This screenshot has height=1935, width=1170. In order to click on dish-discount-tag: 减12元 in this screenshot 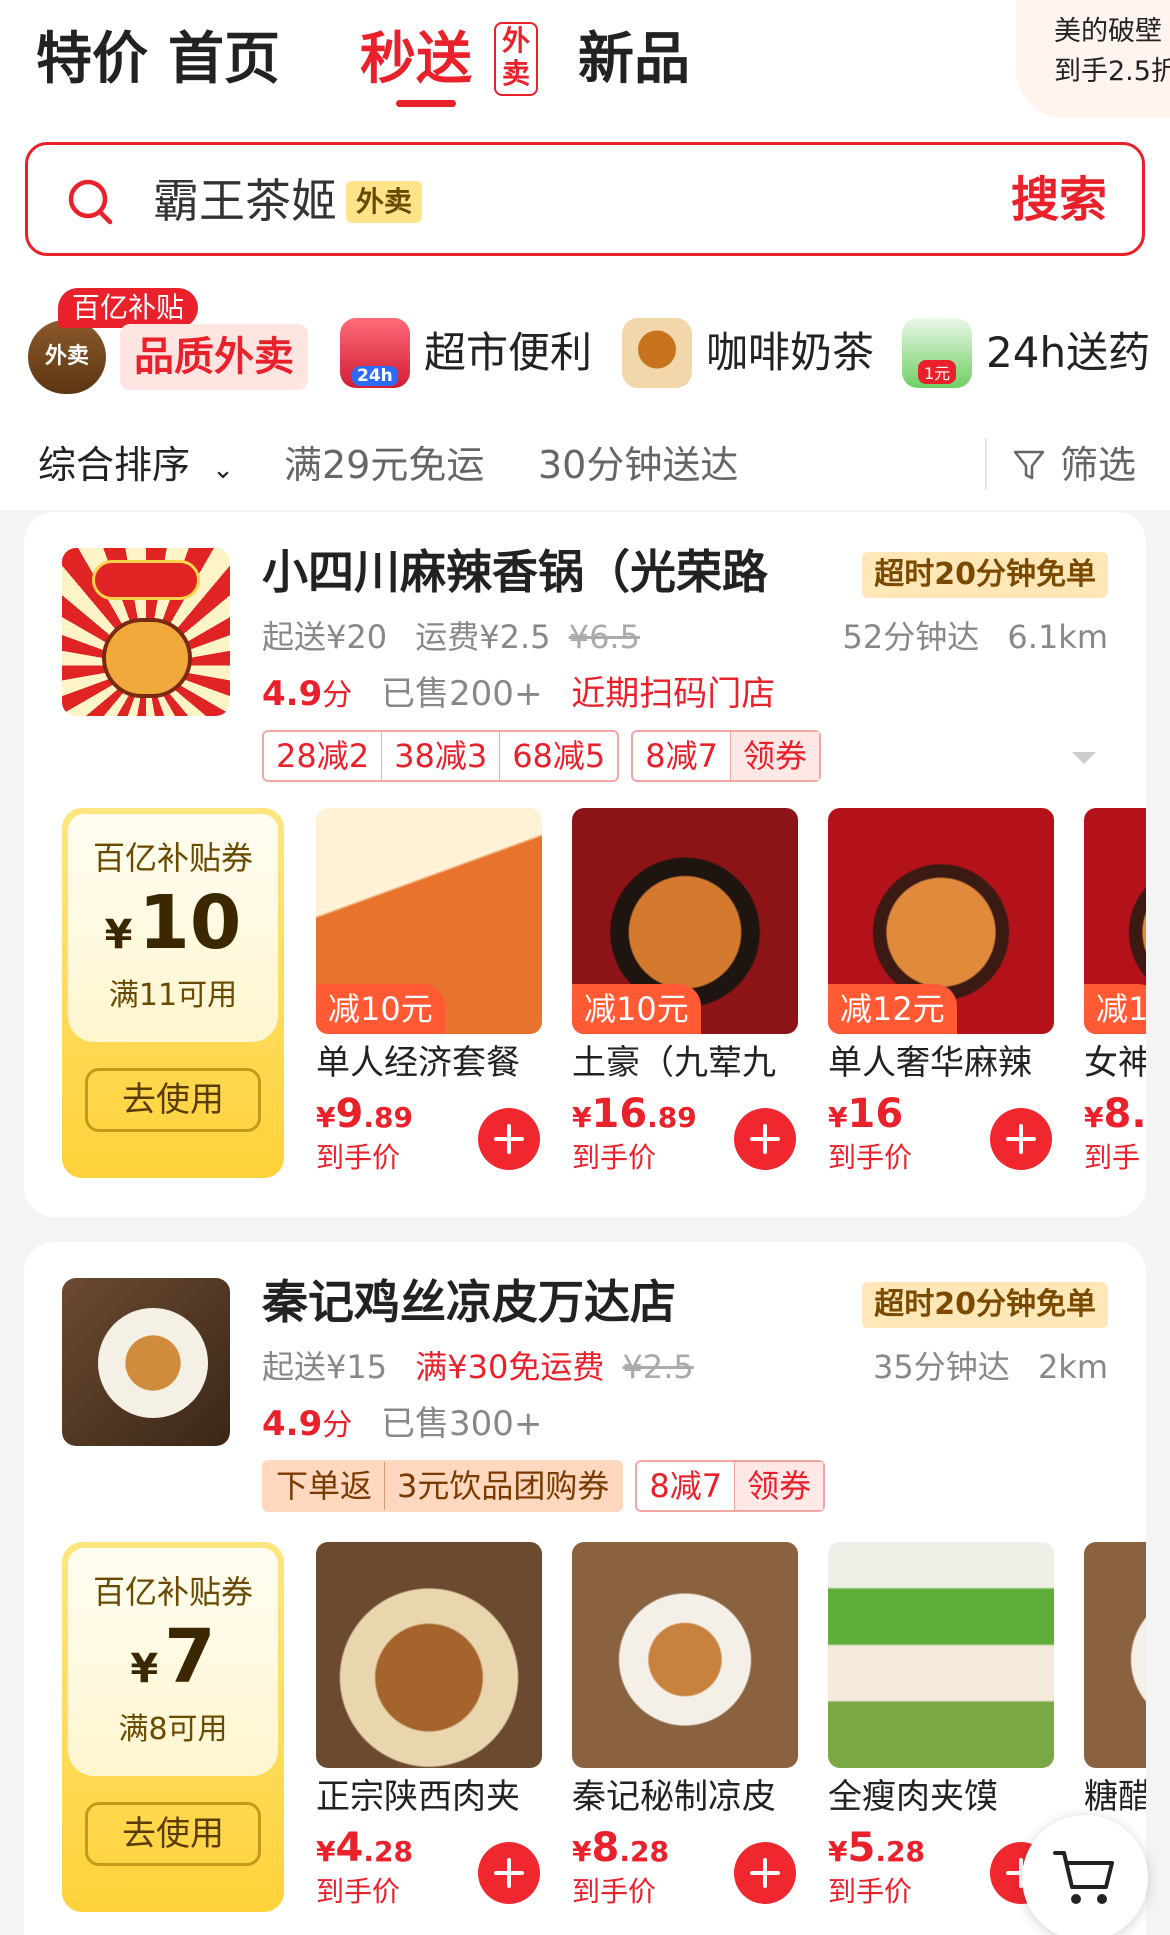, I will do `click(892, 1009)`.